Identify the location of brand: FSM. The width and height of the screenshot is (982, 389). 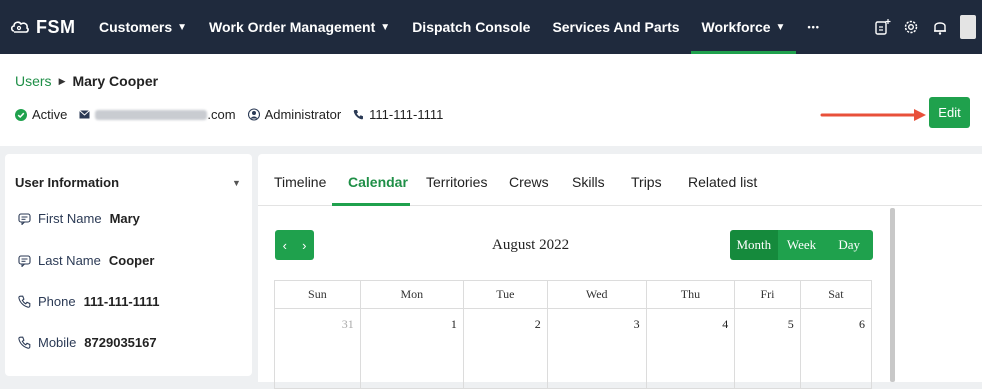
(49, 27).